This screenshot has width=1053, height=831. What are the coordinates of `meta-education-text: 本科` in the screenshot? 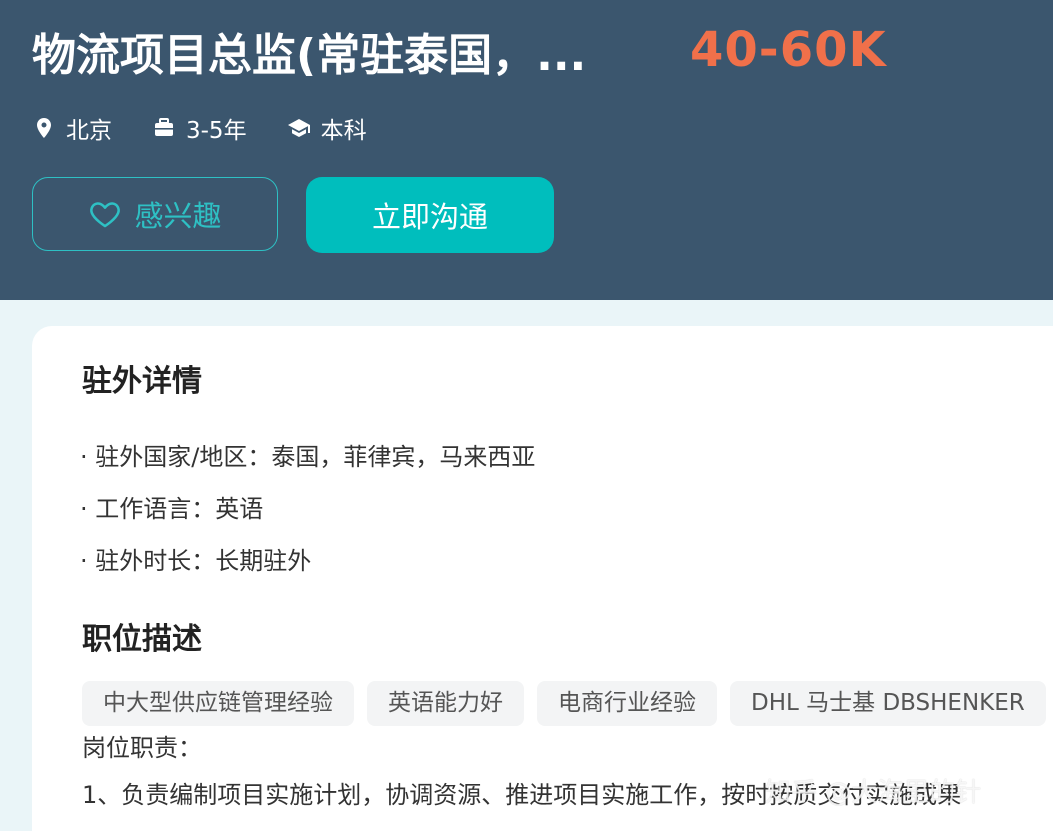 It's located at (343, 131).